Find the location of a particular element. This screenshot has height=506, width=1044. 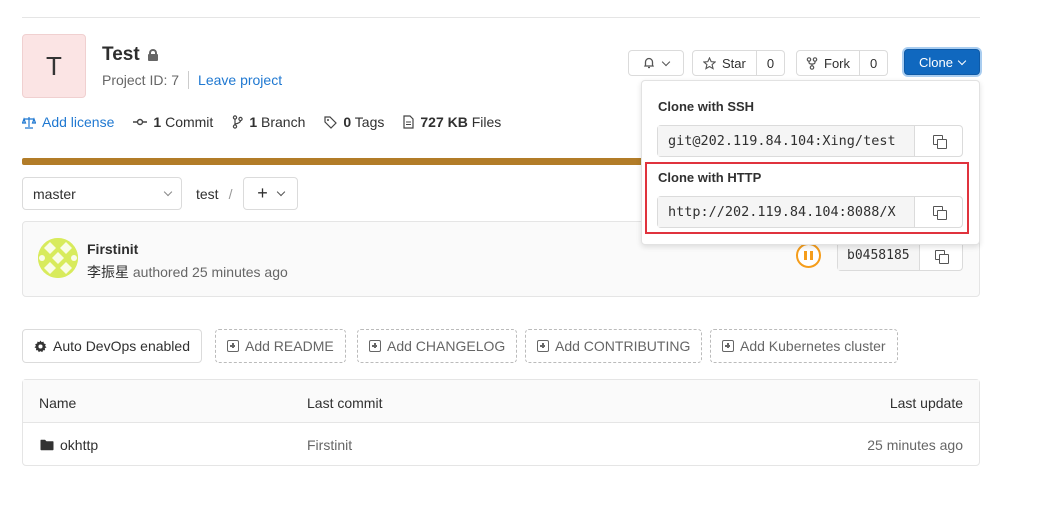

star-count: 0 is located at coordinates (771, 63).